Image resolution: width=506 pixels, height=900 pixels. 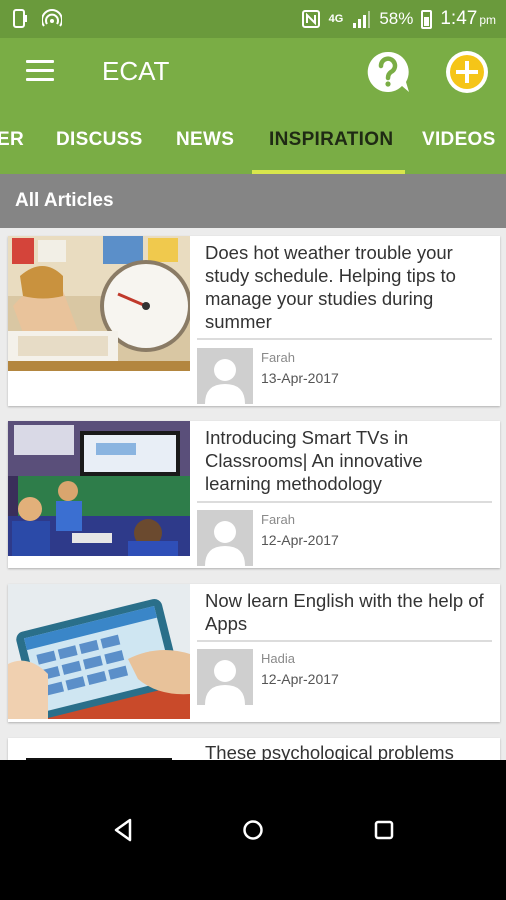 What do you see at coordinates (310, 19) in the screenshot?
I see `nfc-icon` at bounding box center [310, 19].